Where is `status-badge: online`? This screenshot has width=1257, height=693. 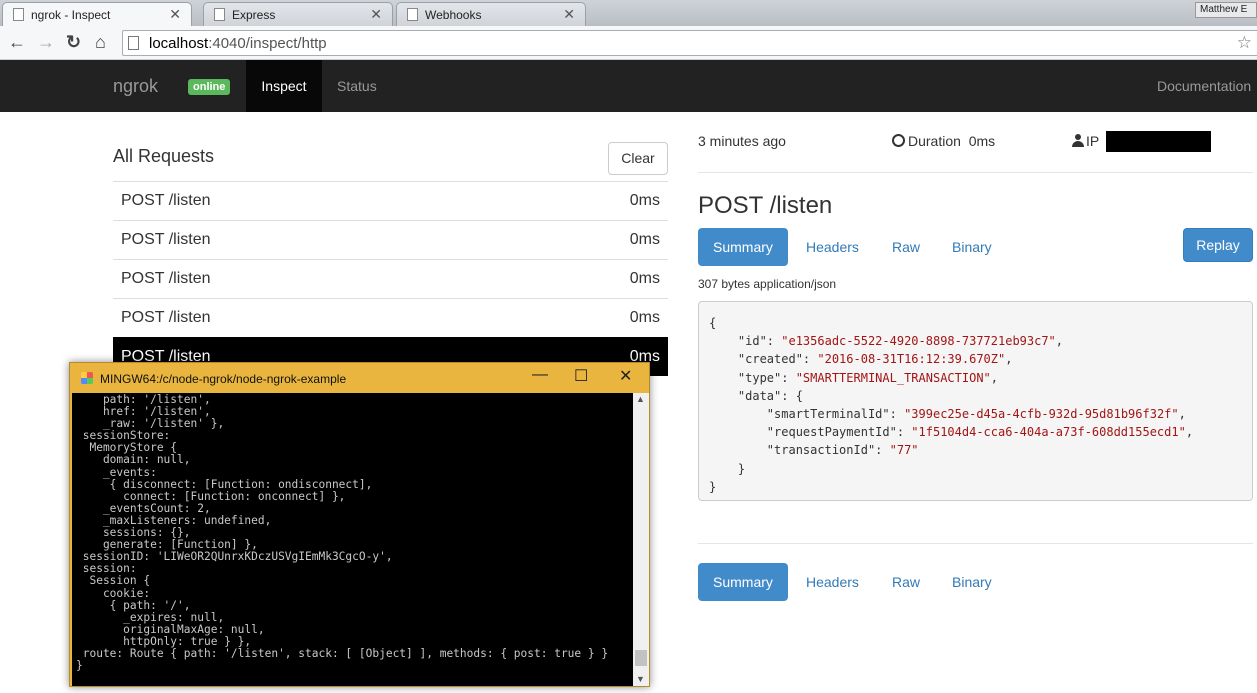 status-badge: online is located at coordinates (209, 87).